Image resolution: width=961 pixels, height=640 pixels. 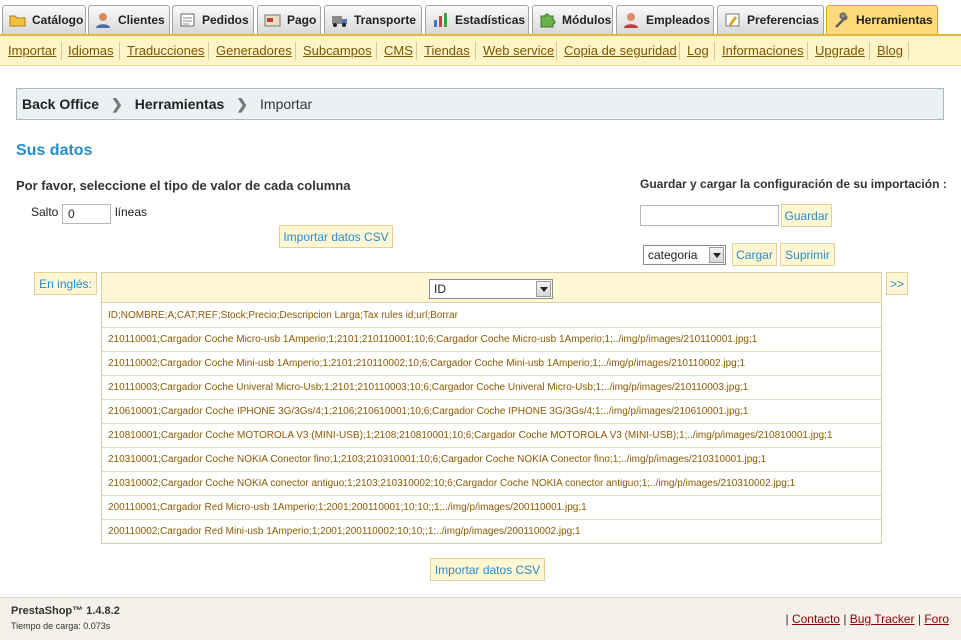 I want to click on config-select: categoria, so click(x=684, y=255).